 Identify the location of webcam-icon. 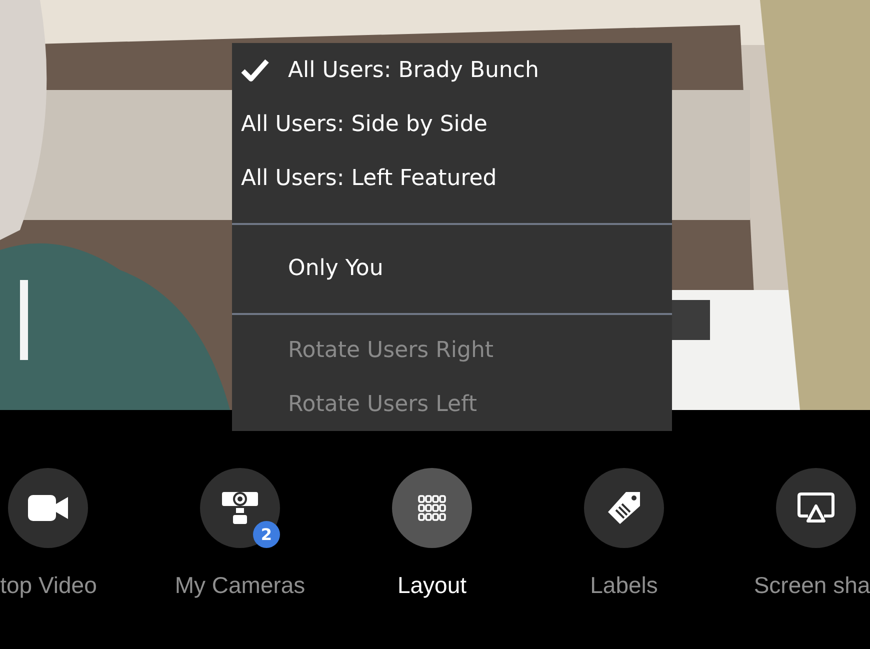
(240, 508).